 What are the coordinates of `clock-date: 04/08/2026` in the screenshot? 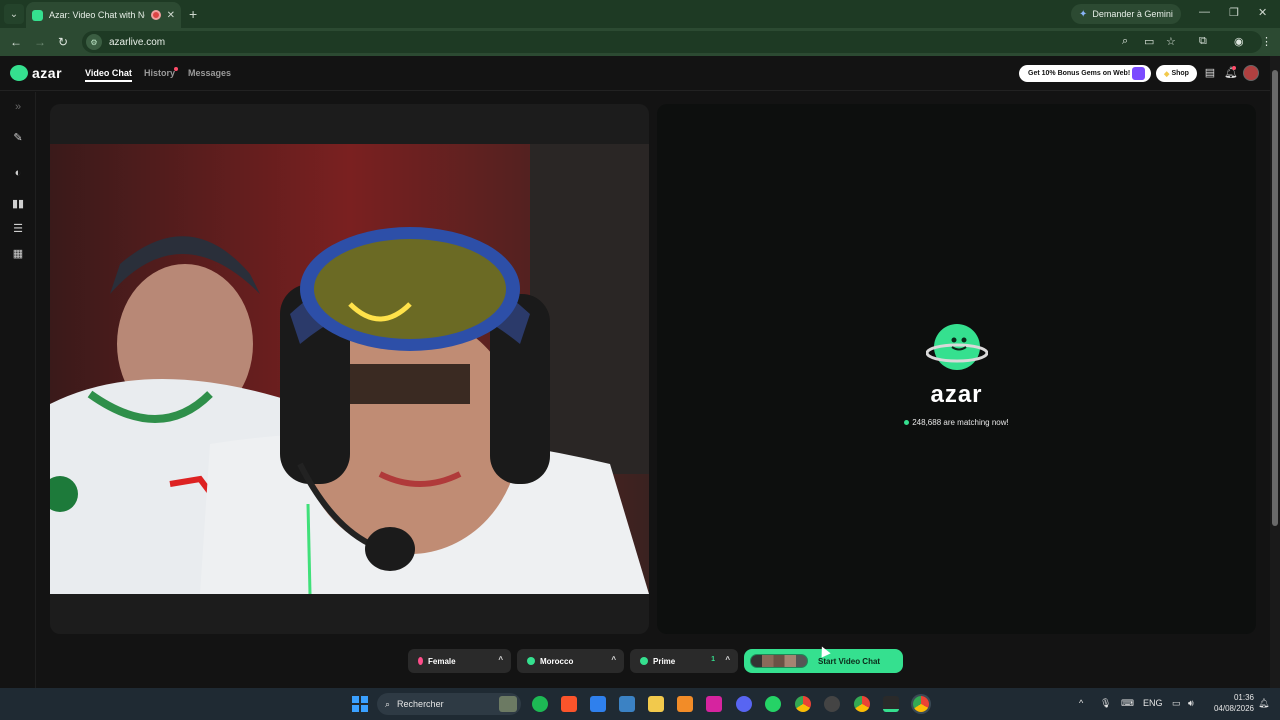 It's located at (1233, 708).